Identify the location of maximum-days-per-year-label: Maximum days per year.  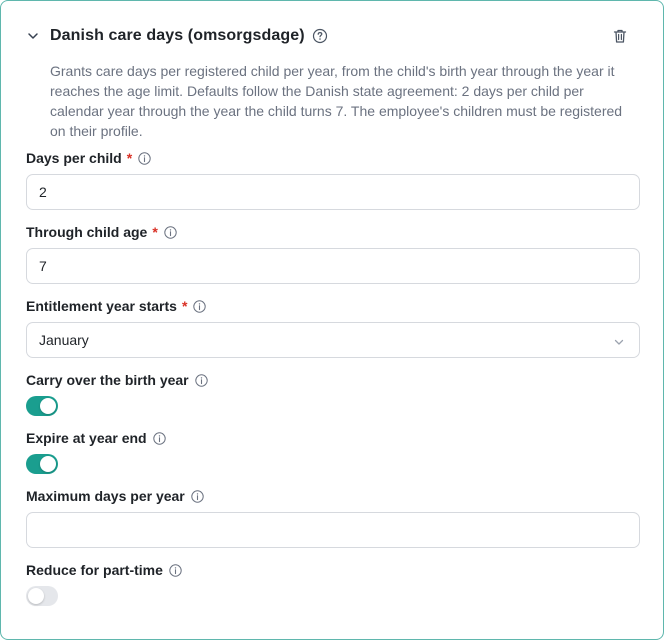
(115, 496).